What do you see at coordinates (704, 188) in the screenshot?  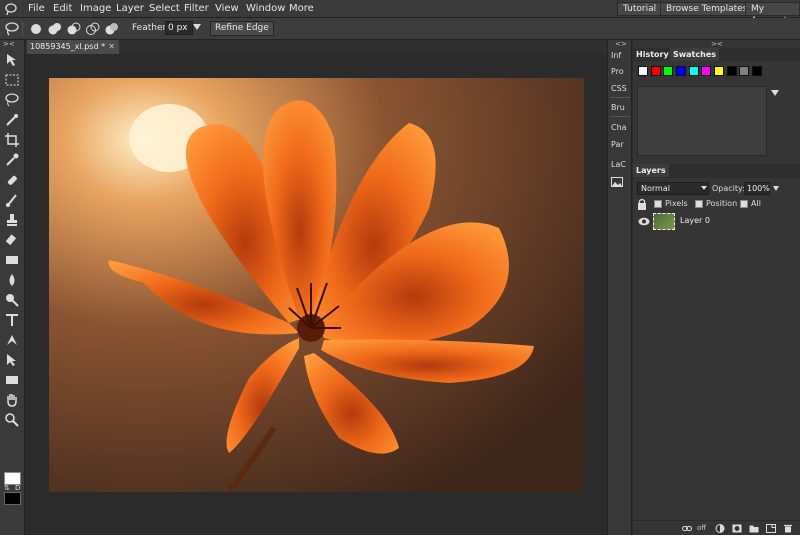 I see `chevron-down-icon` at bounding box center [704, 188].